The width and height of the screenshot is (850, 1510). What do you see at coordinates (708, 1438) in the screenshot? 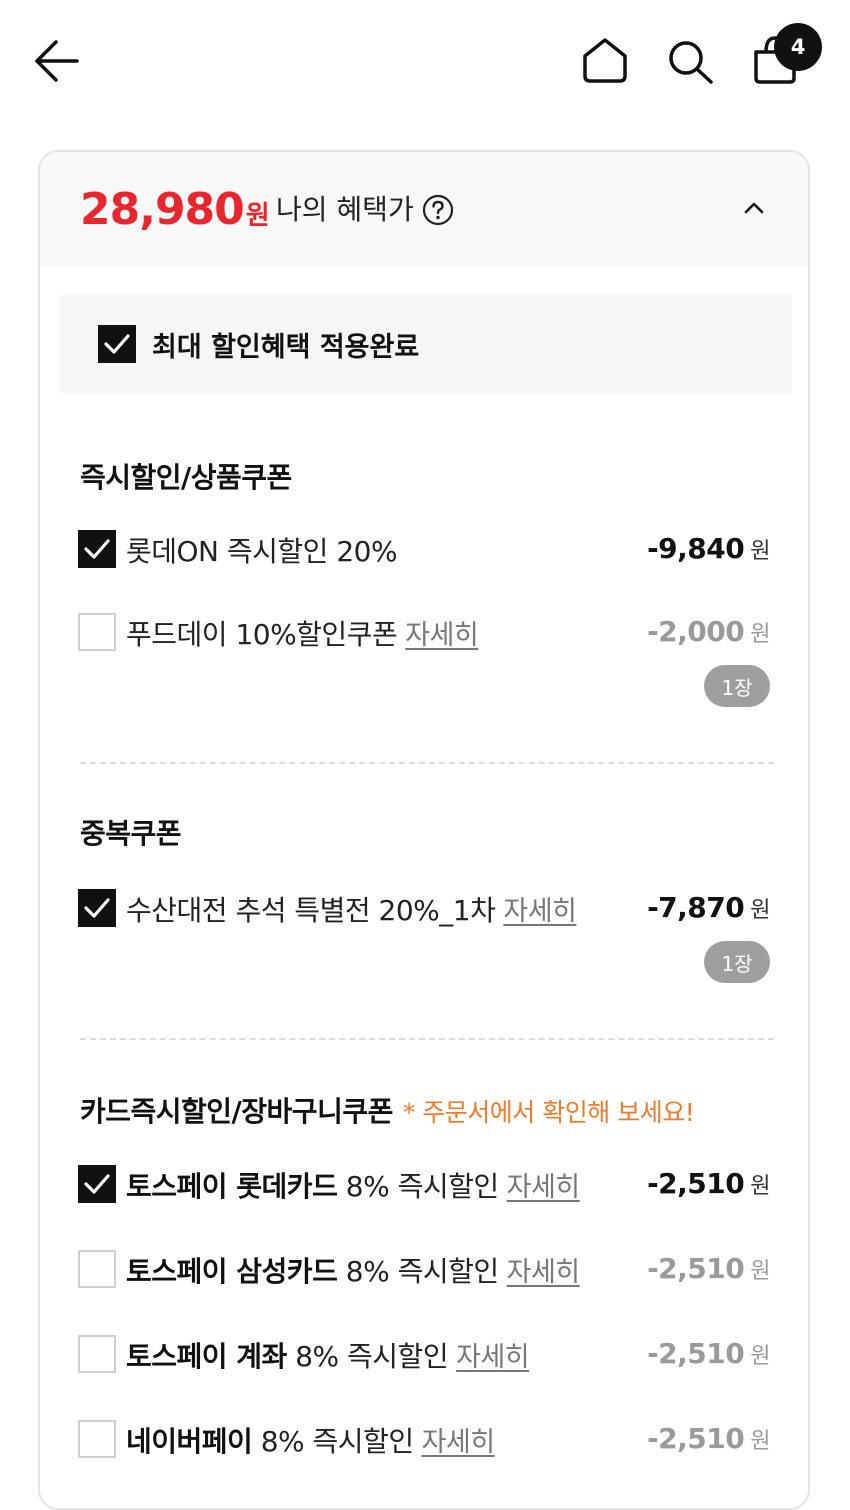
I see `naverpay-amount: -2,510 원` at bounding box center [708, 1438].